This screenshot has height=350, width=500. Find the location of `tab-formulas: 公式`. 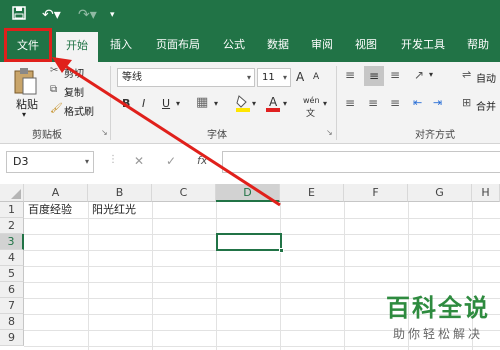

tab-formulas: 公式 is located at coordinates (234, 46).